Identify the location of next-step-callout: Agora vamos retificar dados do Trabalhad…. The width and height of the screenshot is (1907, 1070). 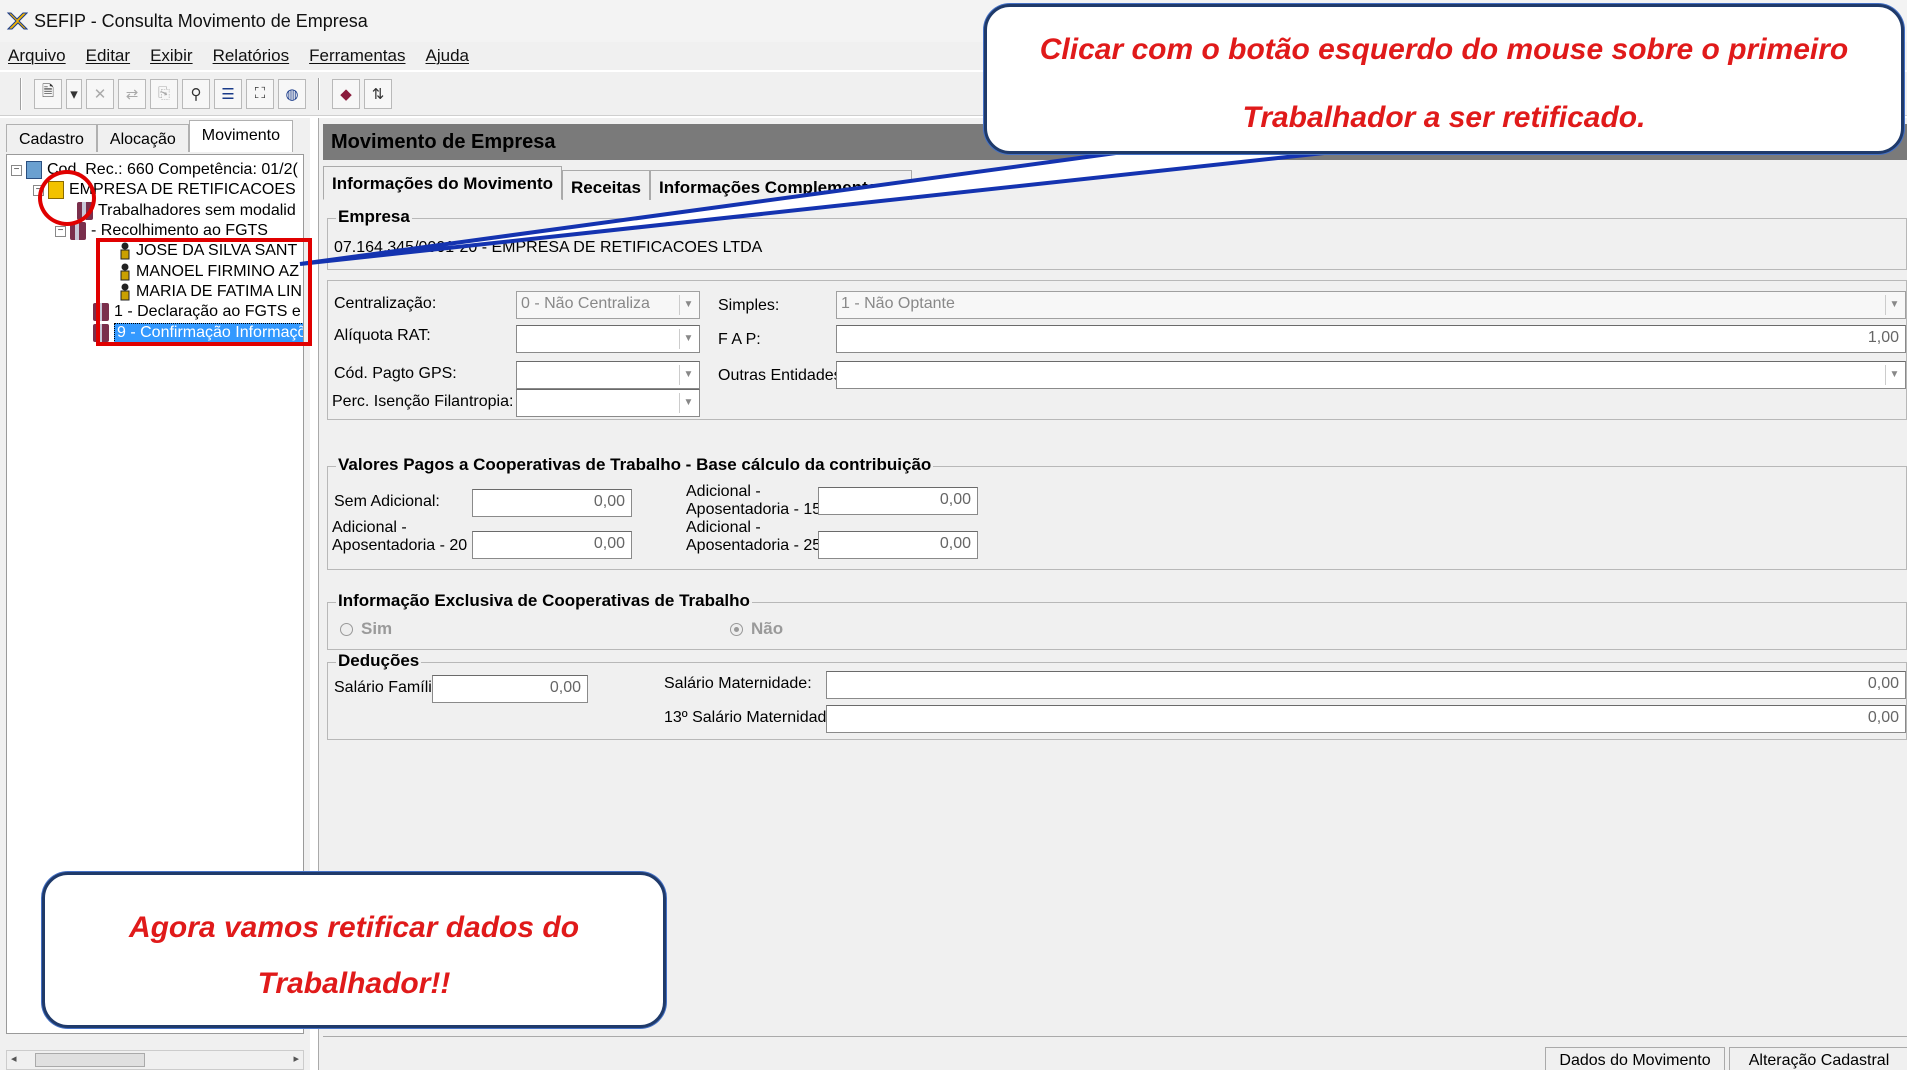
(354, 950).